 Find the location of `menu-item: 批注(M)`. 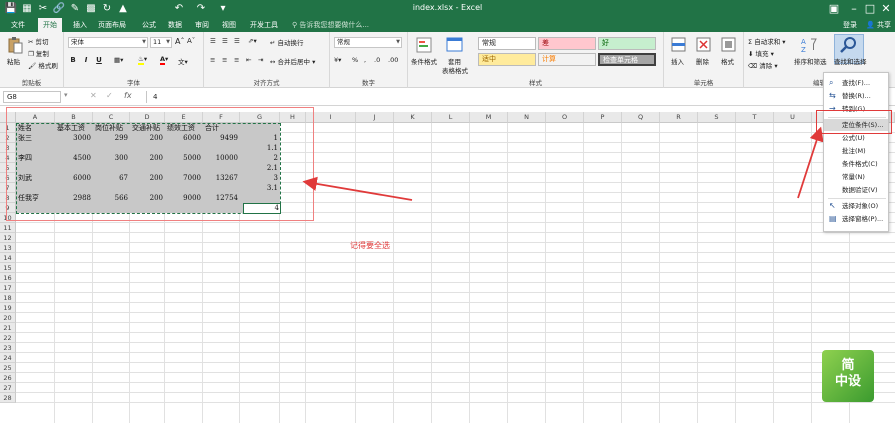

menu-item: 批注(M) is located at coordinates (856, 151).